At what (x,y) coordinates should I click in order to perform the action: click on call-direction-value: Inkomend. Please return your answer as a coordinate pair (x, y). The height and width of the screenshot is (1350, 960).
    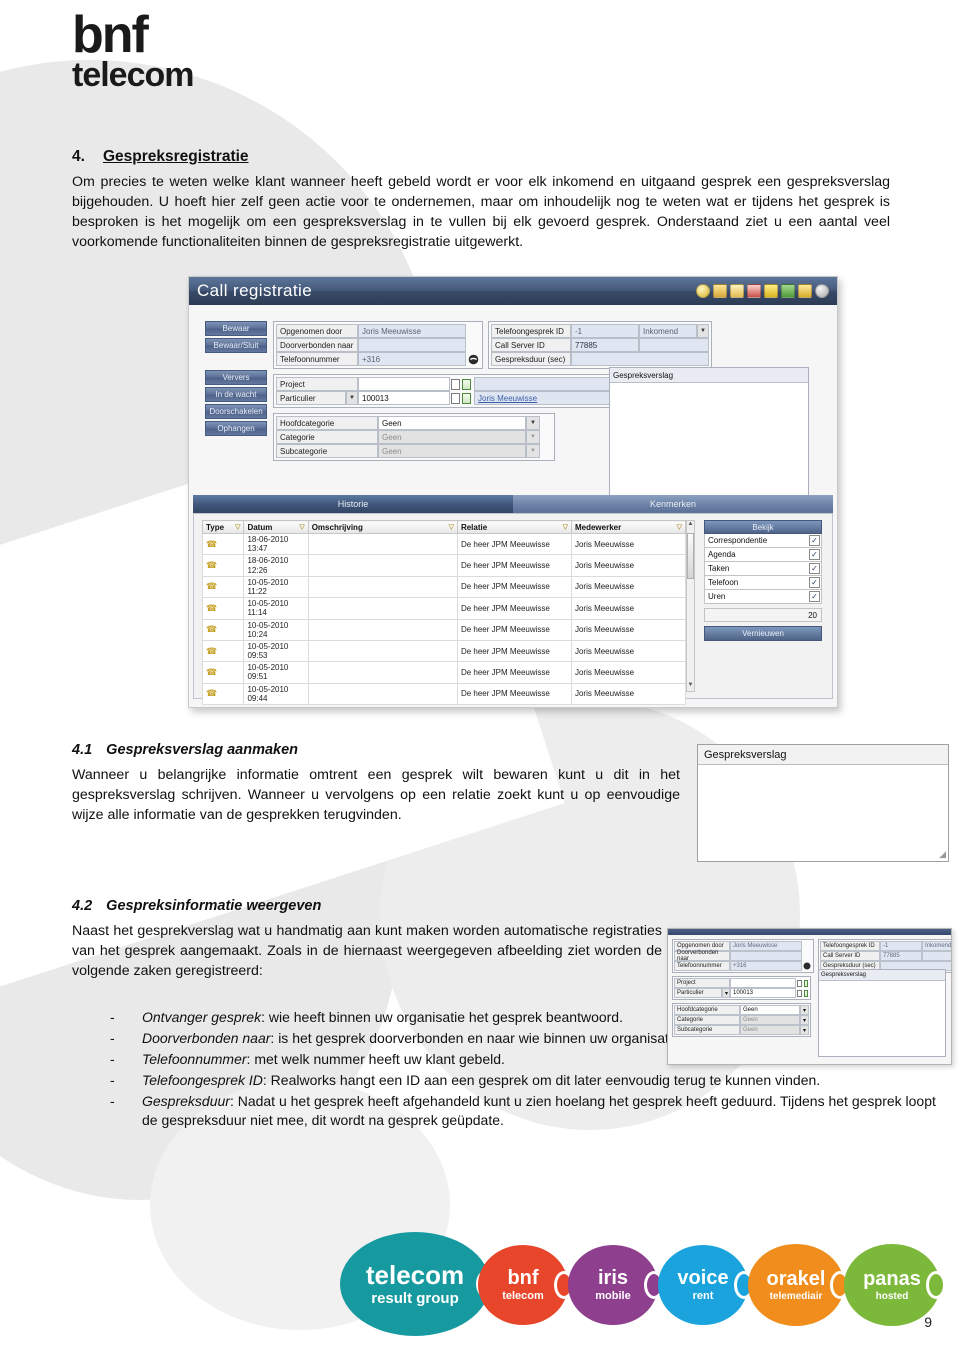
    Looking at the image, I should click on (668, 331).